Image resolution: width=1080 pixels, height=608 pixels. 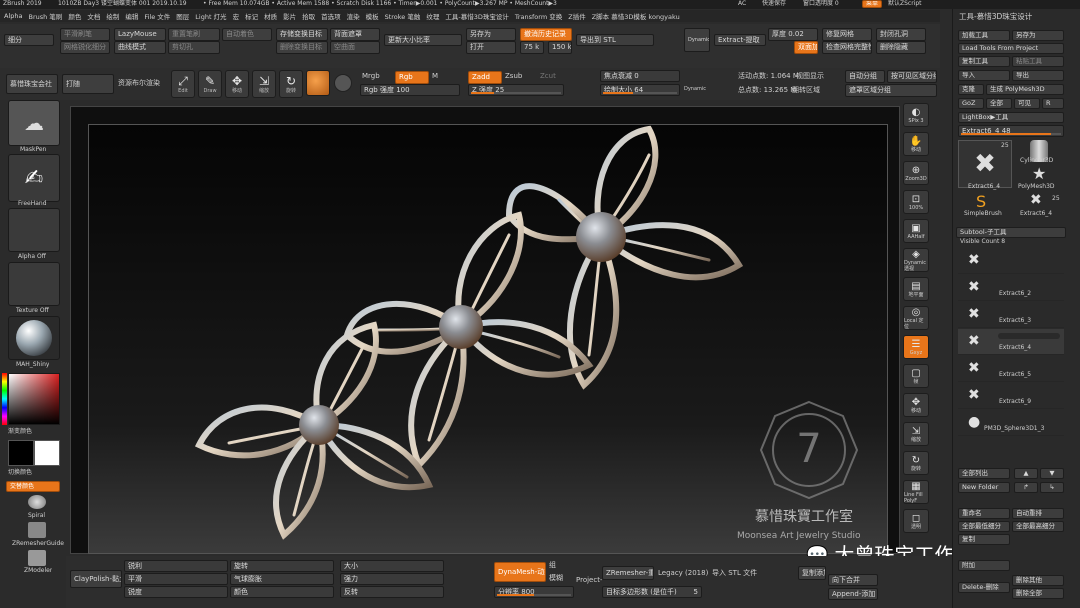 What do you see at coordinates (853, 594) in the screenshot?
I see `append-add-button: Append-添加` at bounding box center [853, 594].